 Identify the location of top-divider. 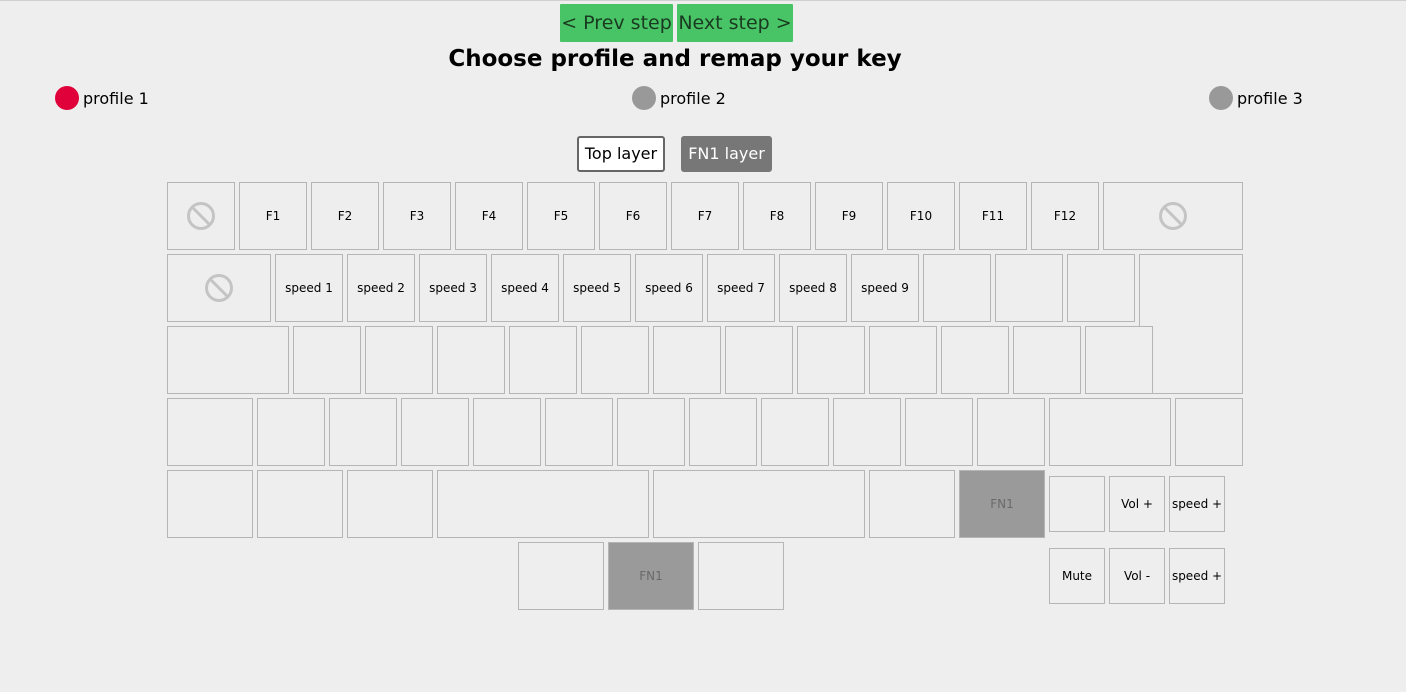
(703, 0).